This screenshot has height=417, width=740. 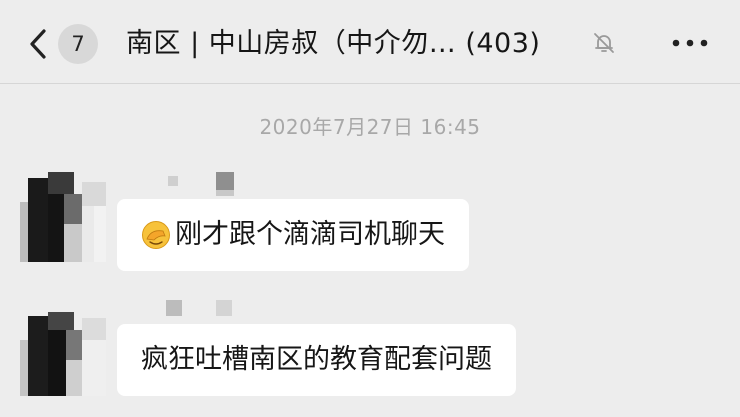 What do you see at coordinates (156, 235) in the screenshot?
I see `facepalm-emoji-icon` at bounding box center [156, 235].